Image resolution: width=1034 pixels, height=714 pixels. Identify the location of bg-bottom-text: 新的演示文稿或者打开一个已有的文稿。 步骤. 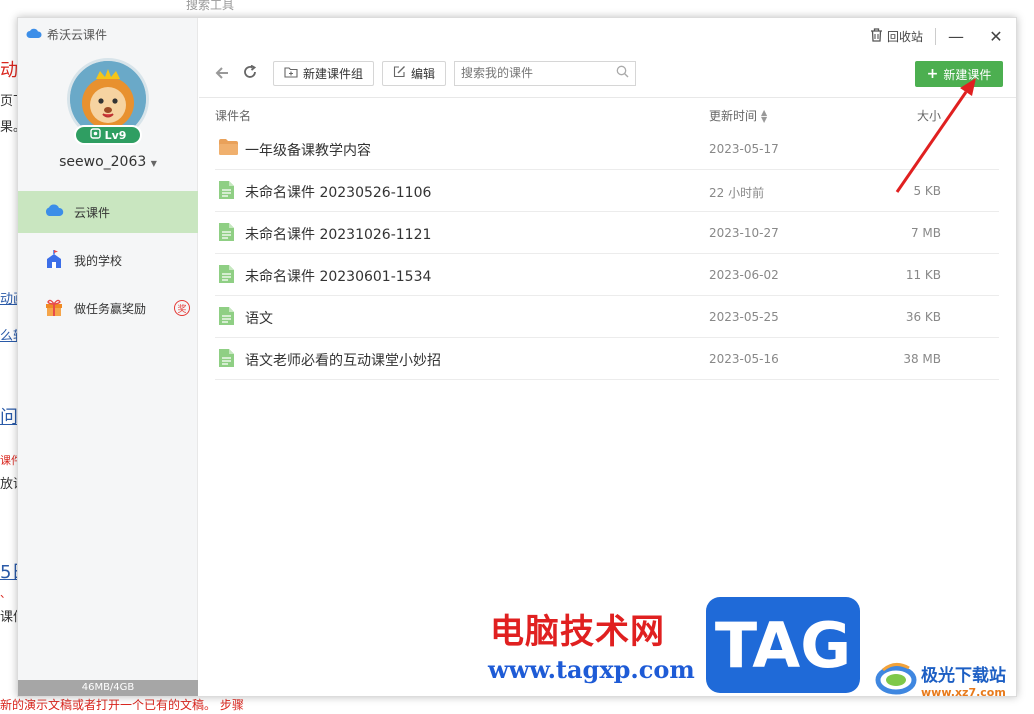
(122, 705).